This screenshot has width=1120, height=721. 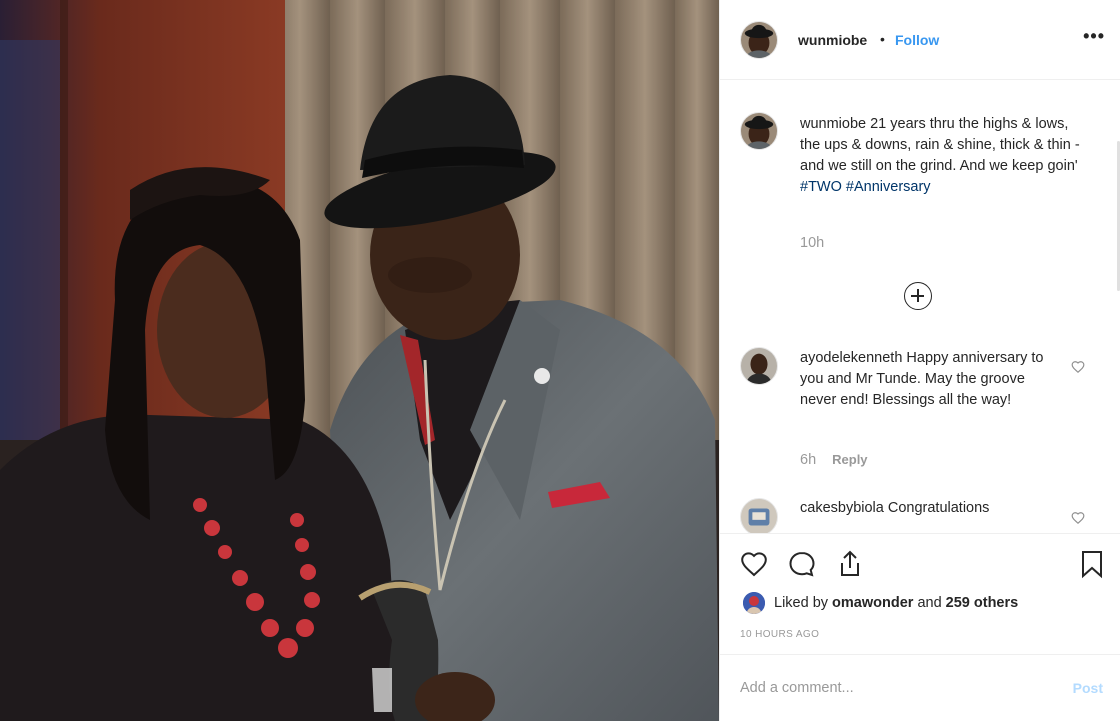 I want to click on likes-others-link: 259 others, so click(x=982, y=603).